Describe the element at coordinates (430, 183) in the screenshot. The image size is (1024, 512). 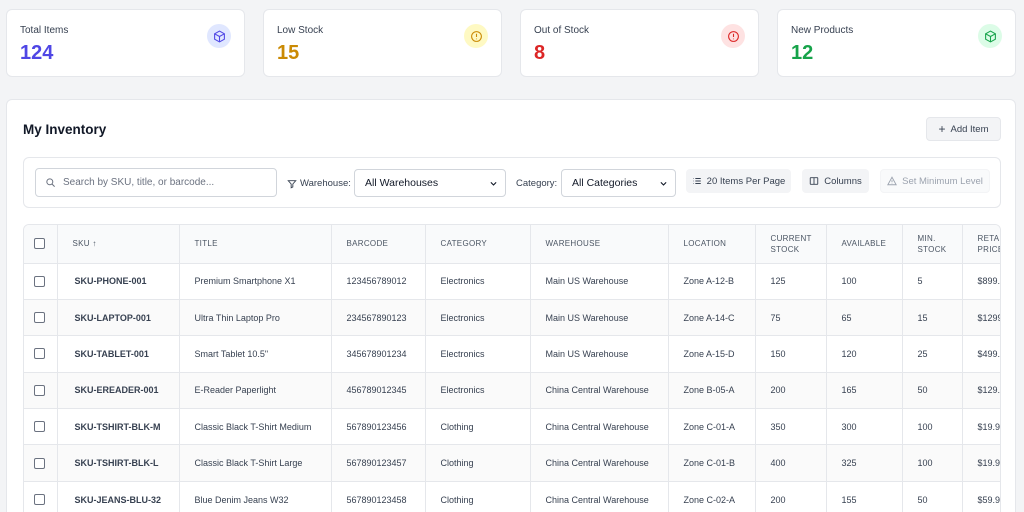
I see `warehouse-select: All Warehouses` at that location.